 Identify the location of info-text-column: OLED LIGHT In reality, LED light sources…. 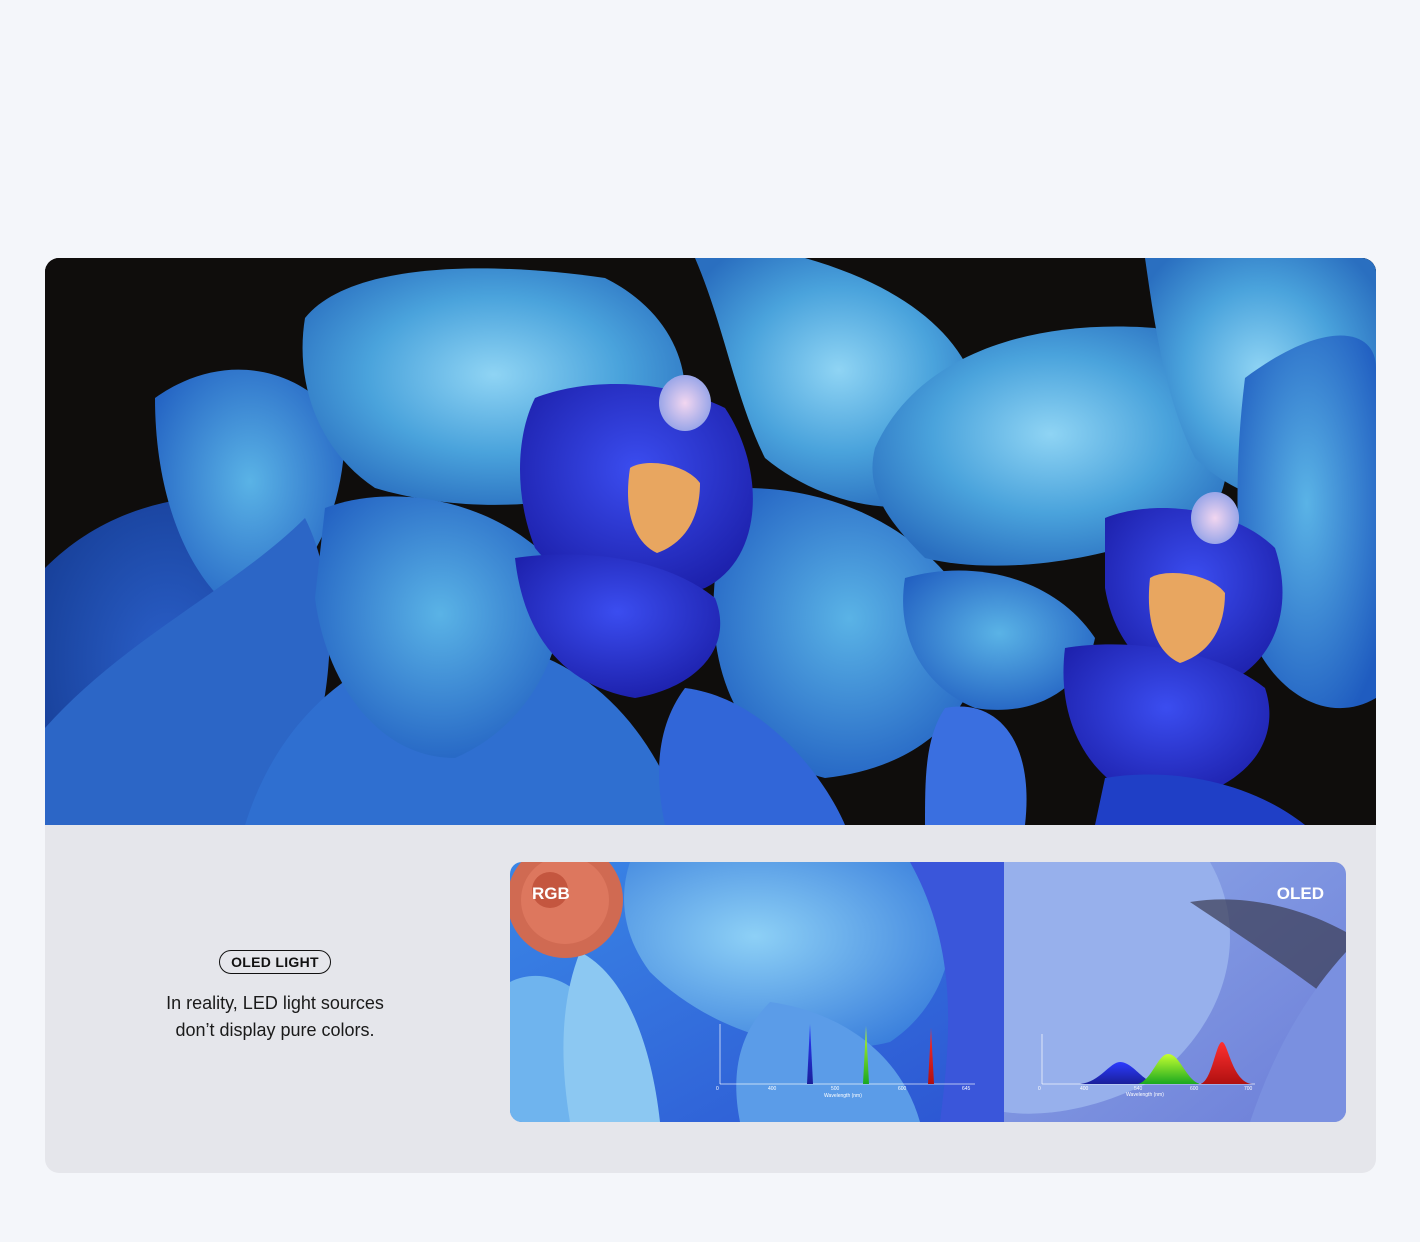
(275, 997).